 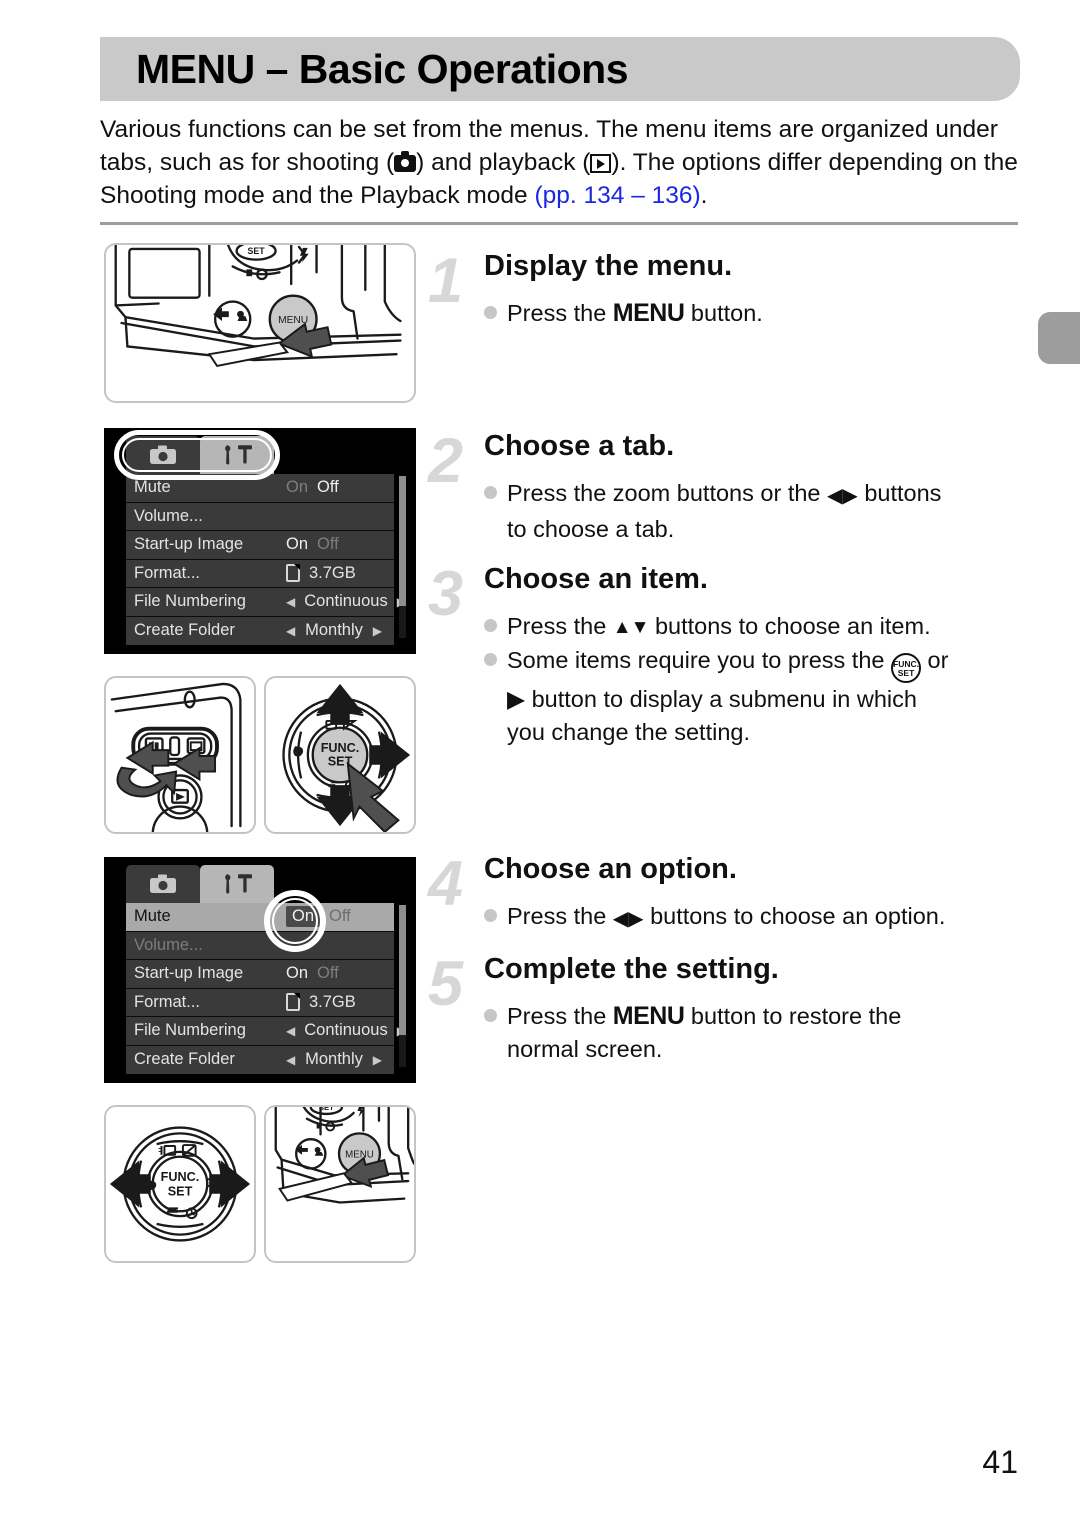 What do you see at coordinates (503, 162) in the screenshot?
I see `intro-text-part2: ) and playback (` at bounding box center [503, 162].